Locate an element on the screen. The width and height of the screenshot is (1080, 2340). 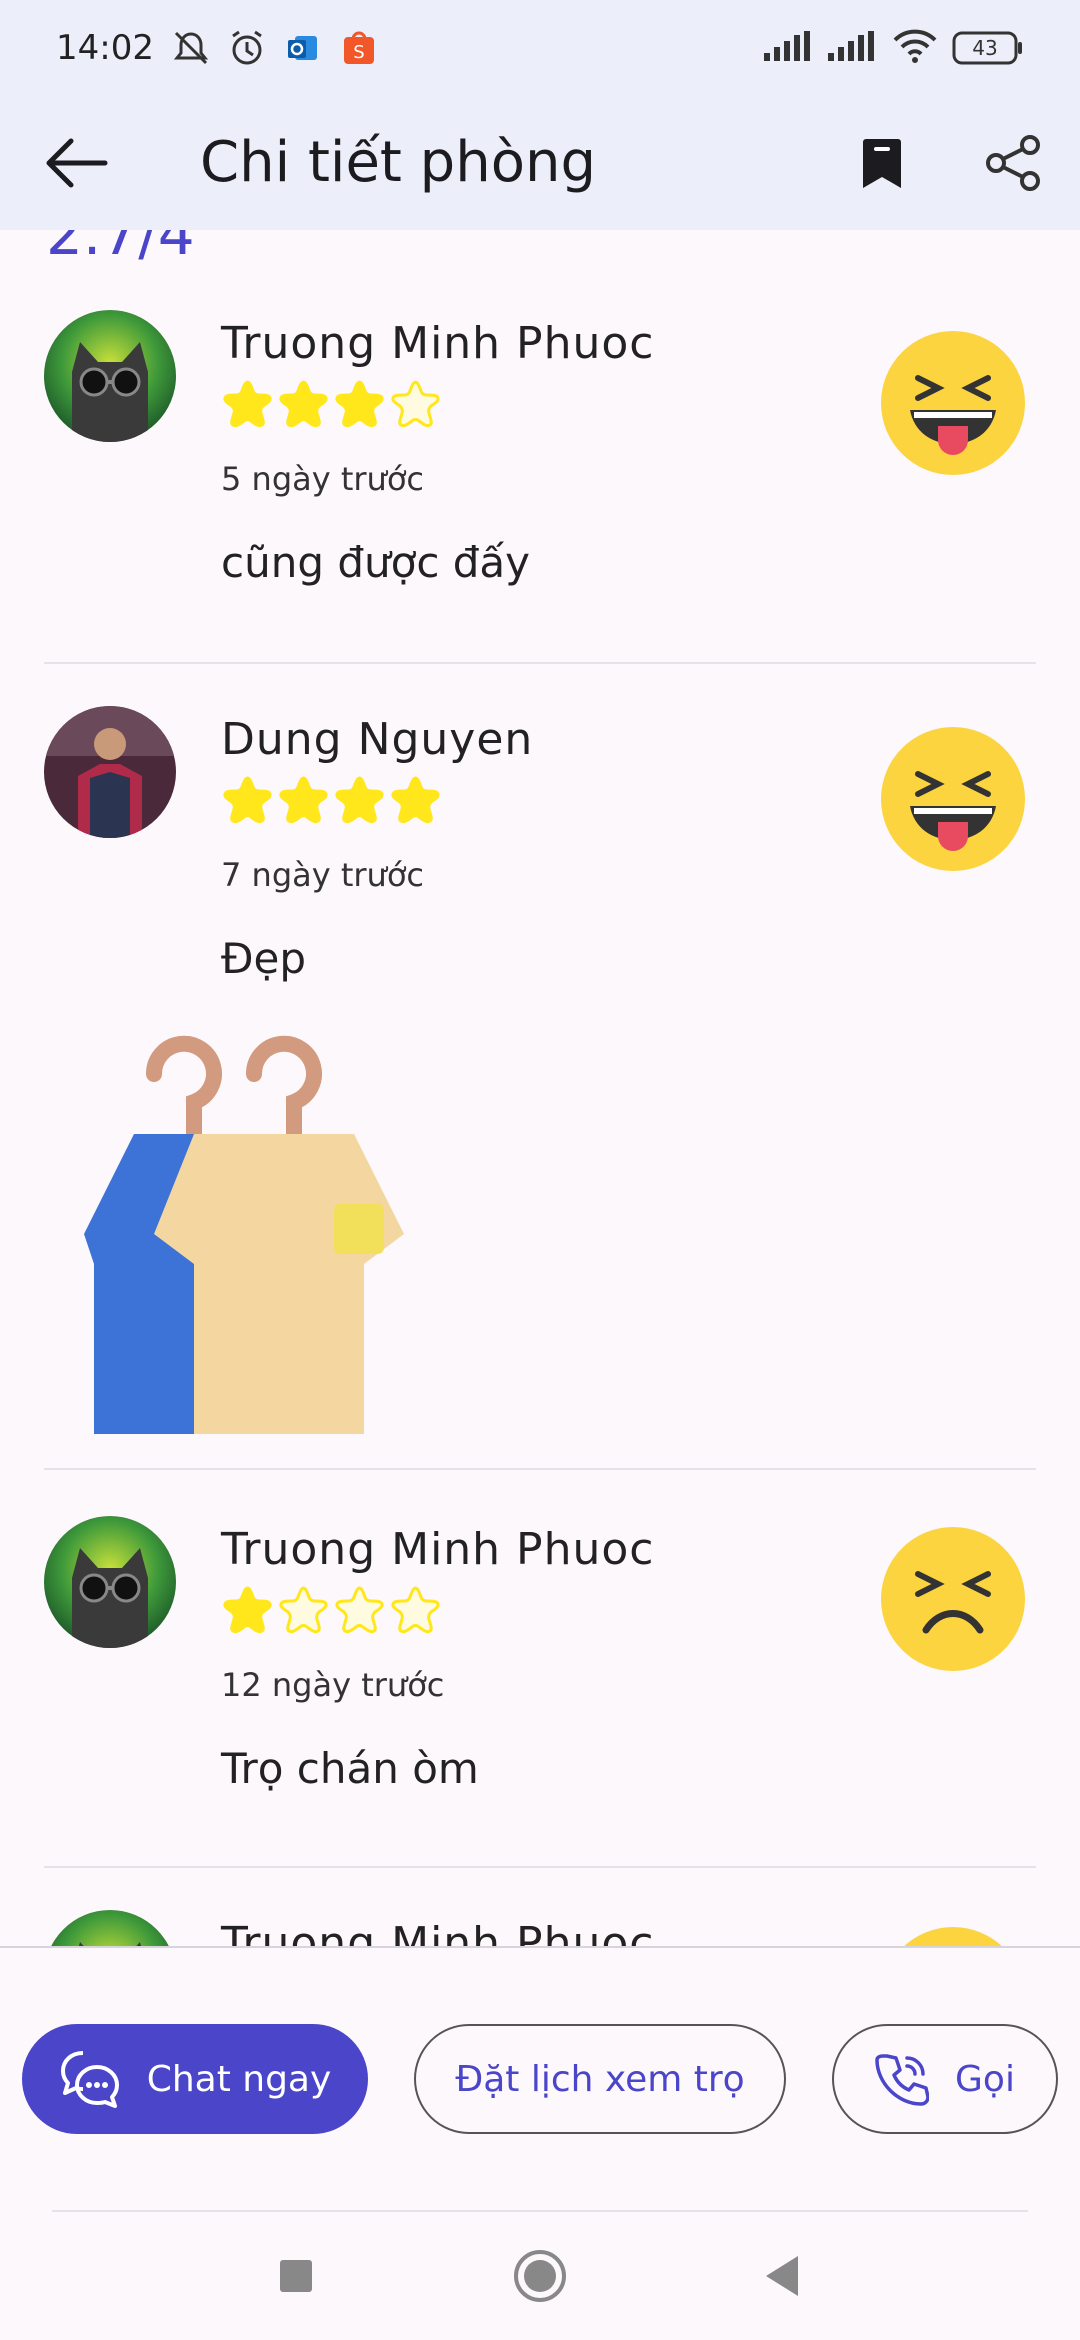
schedule-viewing-label: Đặt lịch xem trọ is located at coordinates (600, 2079).